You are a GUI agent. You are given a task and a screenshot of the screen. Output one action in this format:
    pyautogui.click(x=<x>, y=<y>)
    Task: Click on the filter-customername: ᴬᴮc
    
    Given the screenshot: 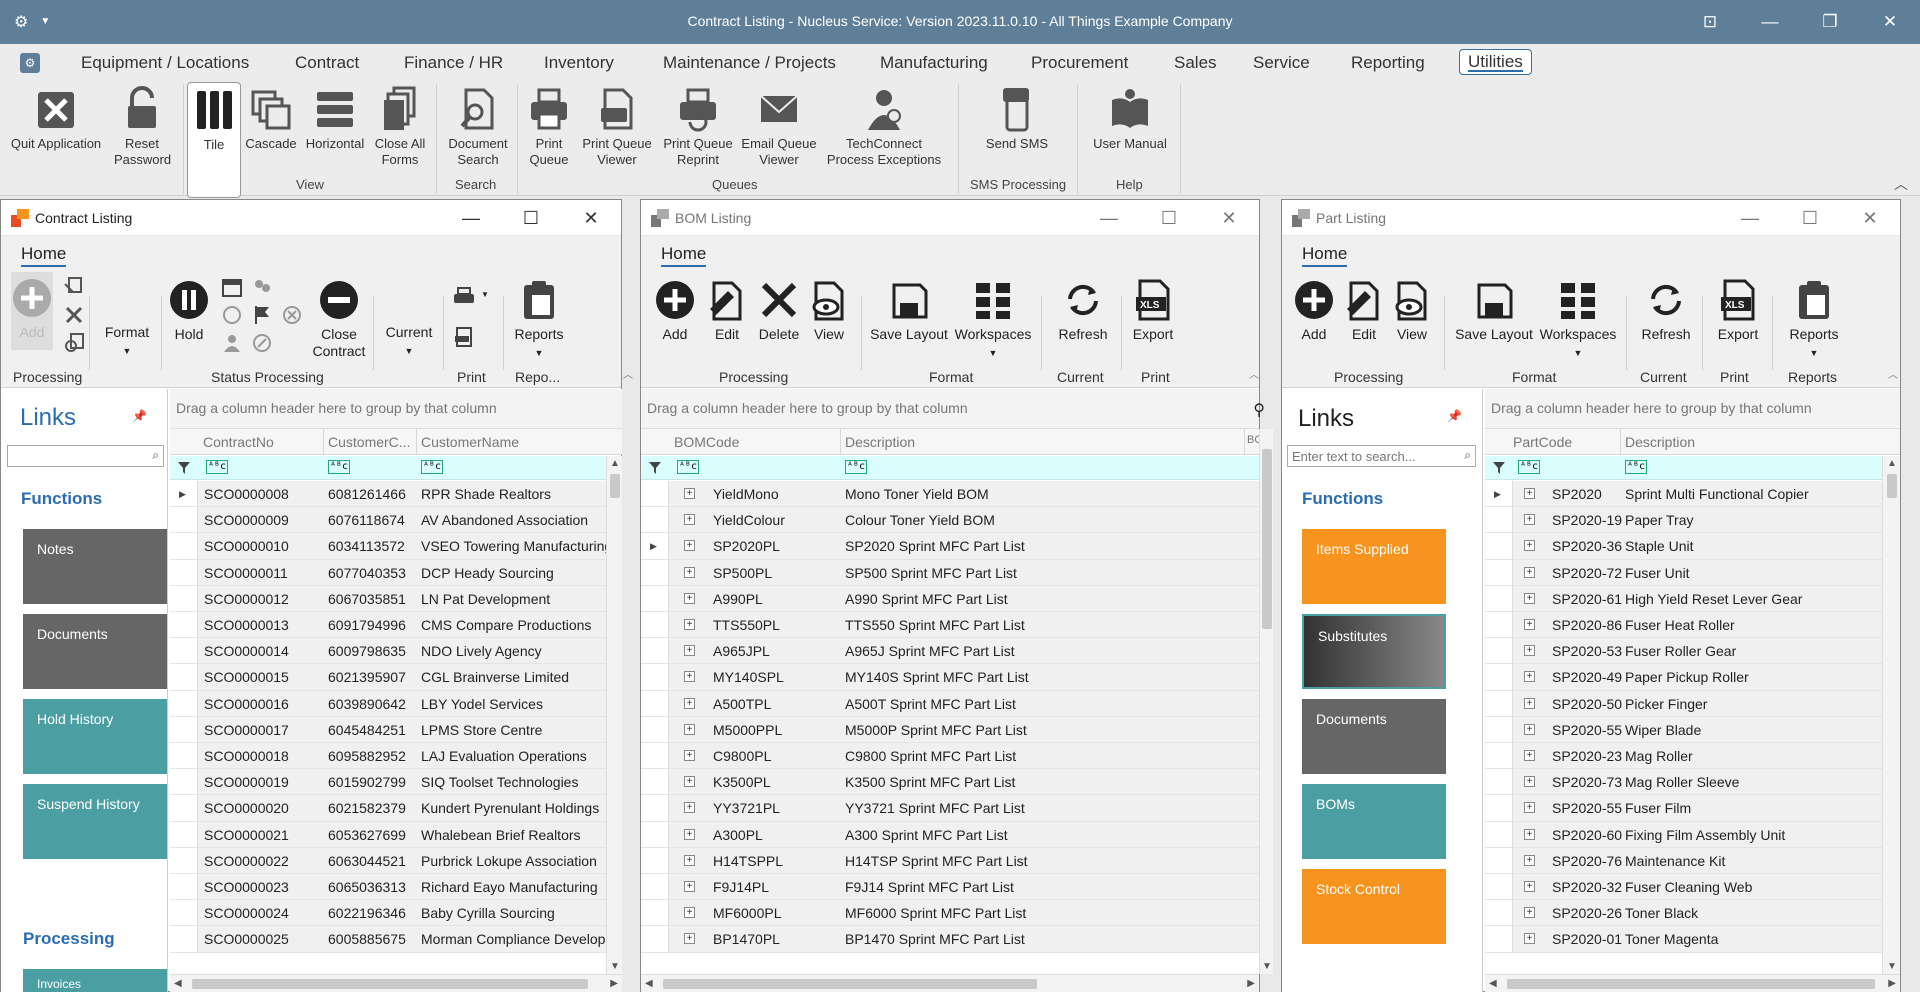 What is the action you would take?
    pyautogui.click(x=432, y=467)
    